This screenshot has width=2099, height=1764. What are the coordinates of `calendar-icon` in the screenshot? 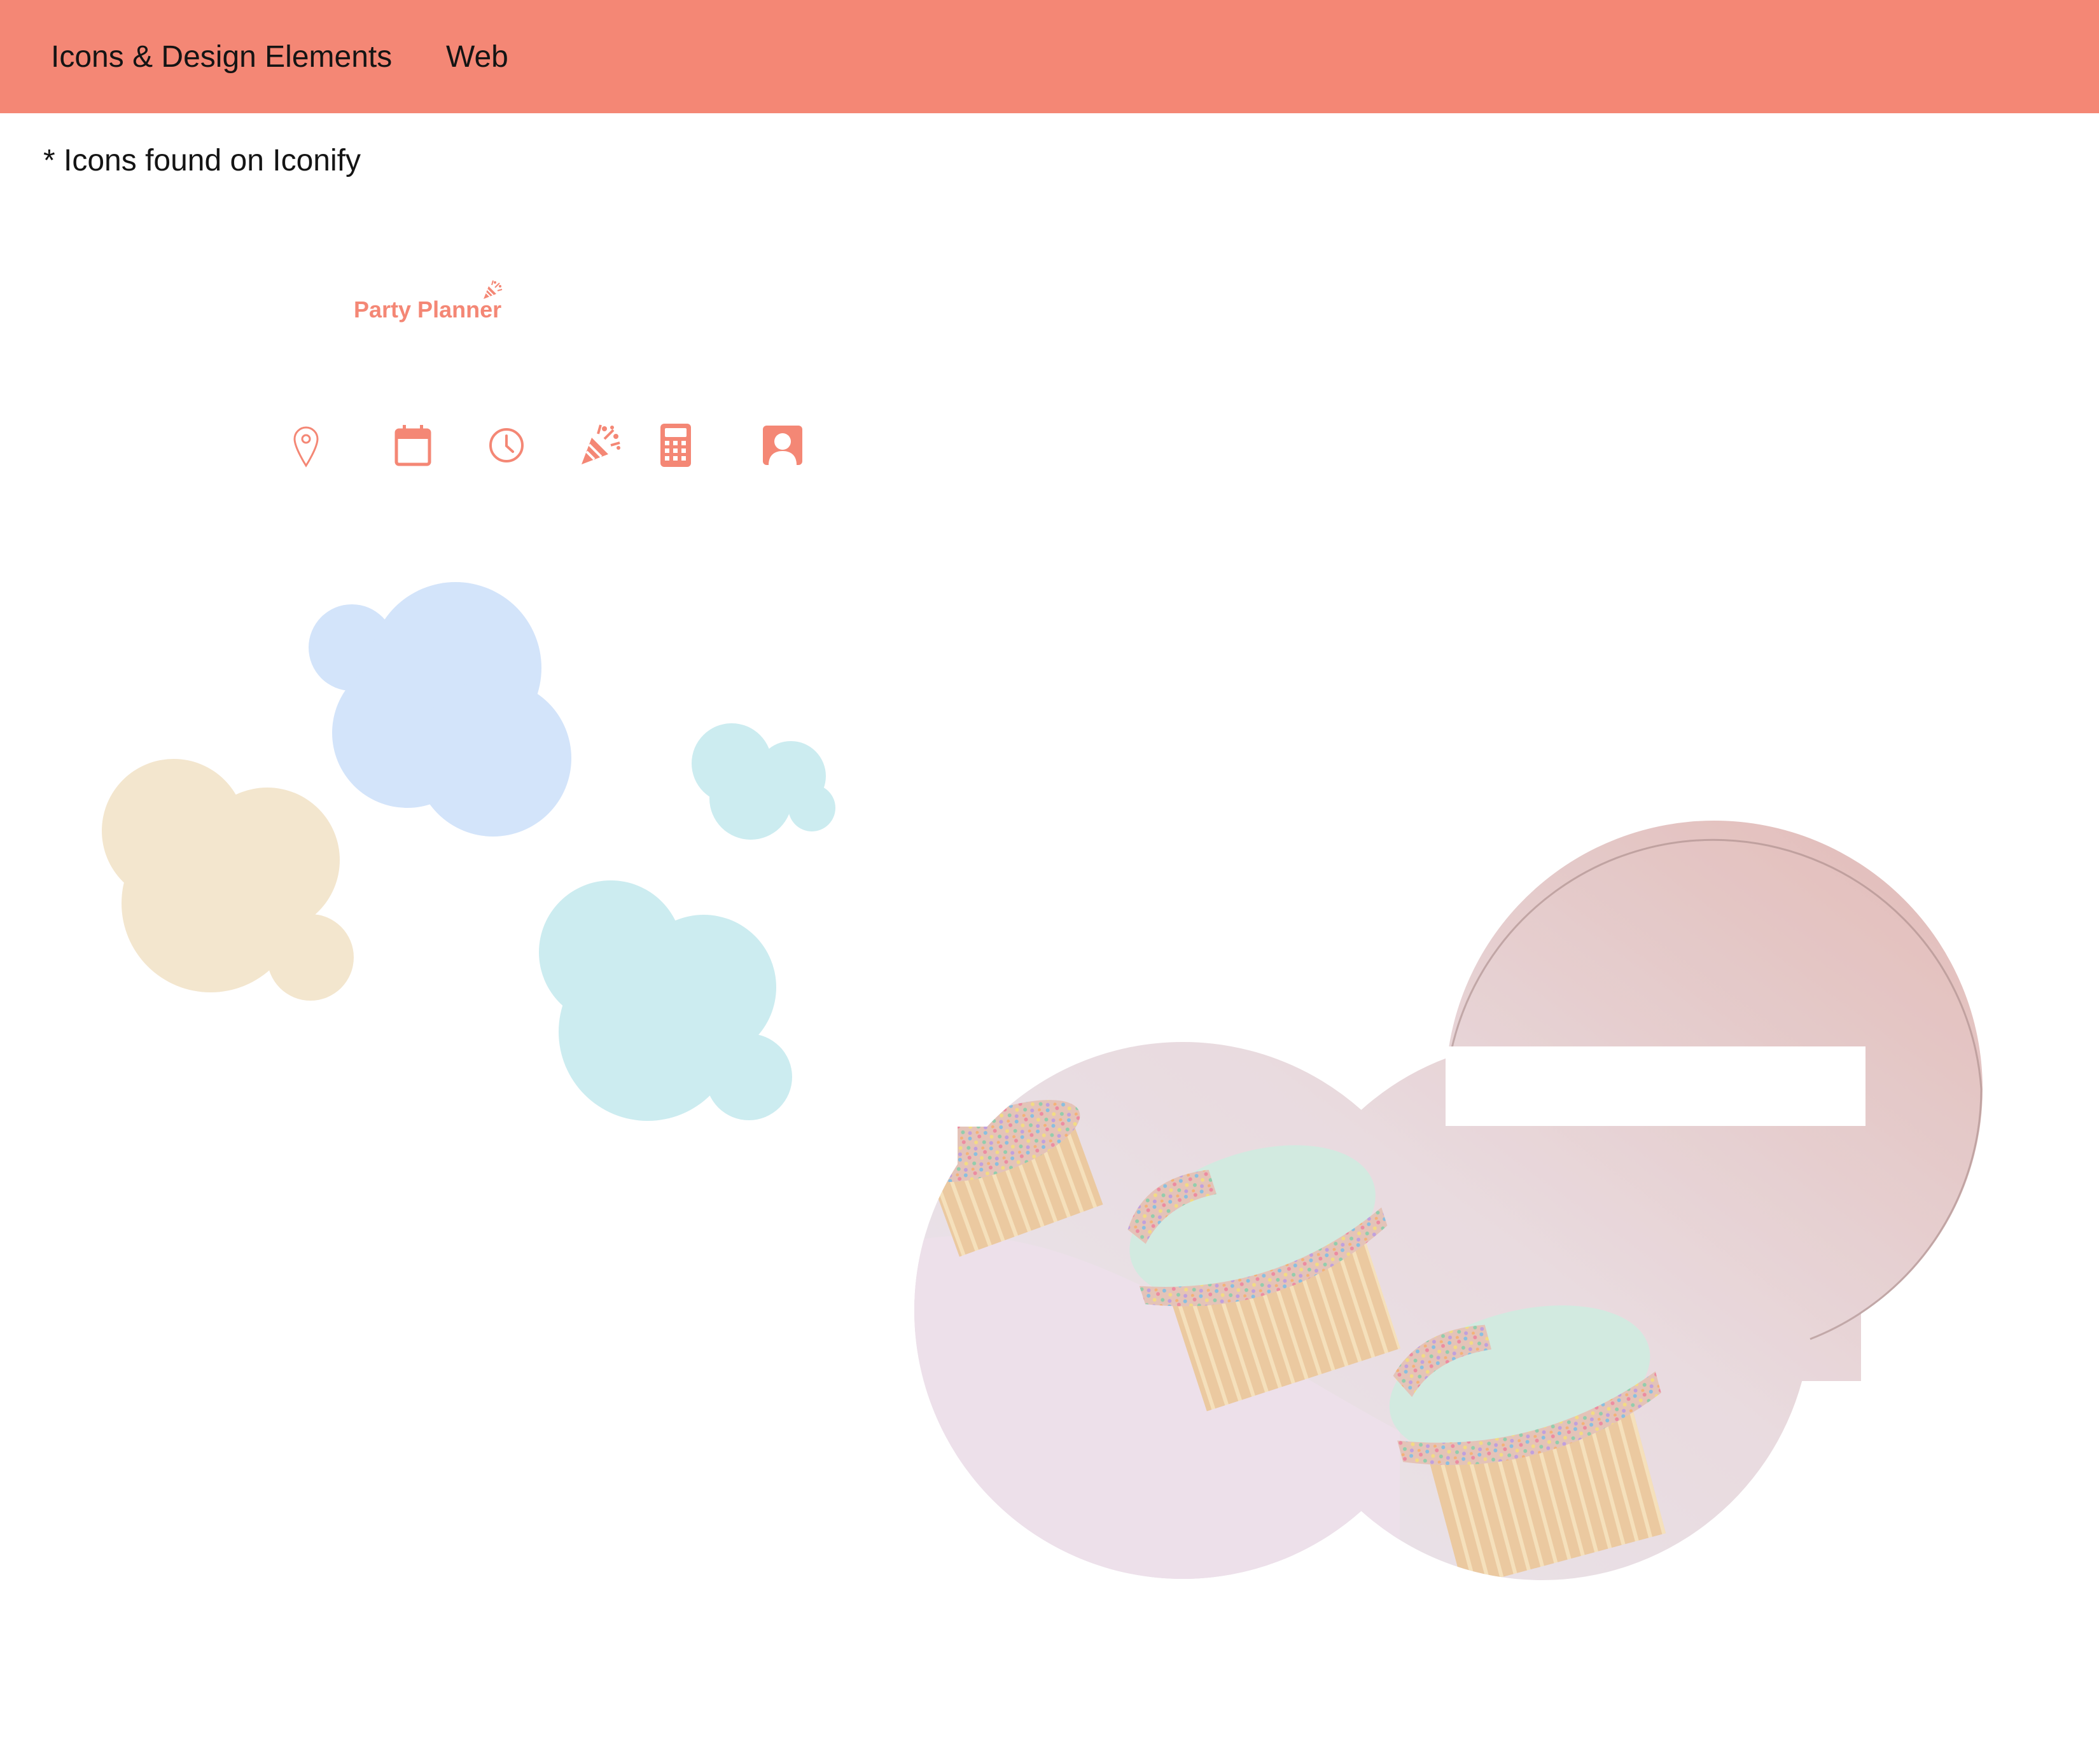 It's located at (412, 446).